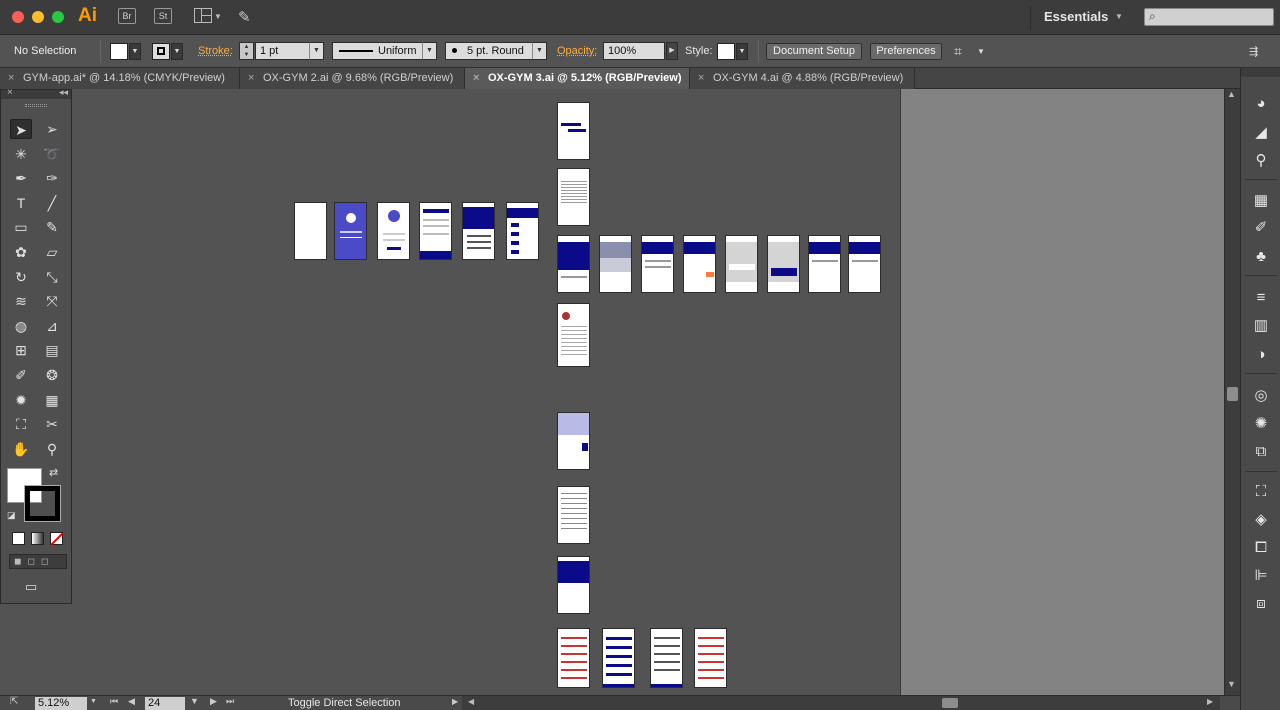 Image resolution: width=1280 pixels, height=710 pixels. I want to click on eraser-tool-icon: ▱, so click(52, 252).